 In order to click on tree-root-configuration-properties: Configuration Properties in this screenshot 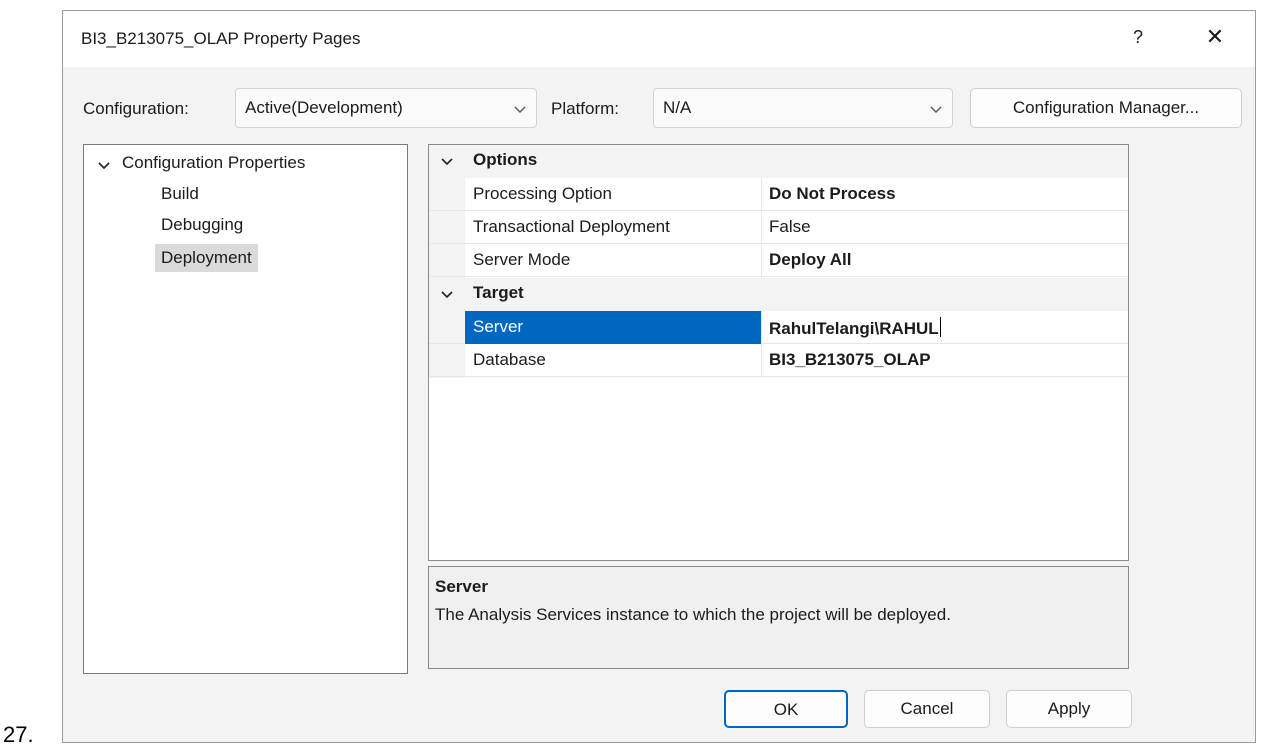, I will do `click(213, 163)`.